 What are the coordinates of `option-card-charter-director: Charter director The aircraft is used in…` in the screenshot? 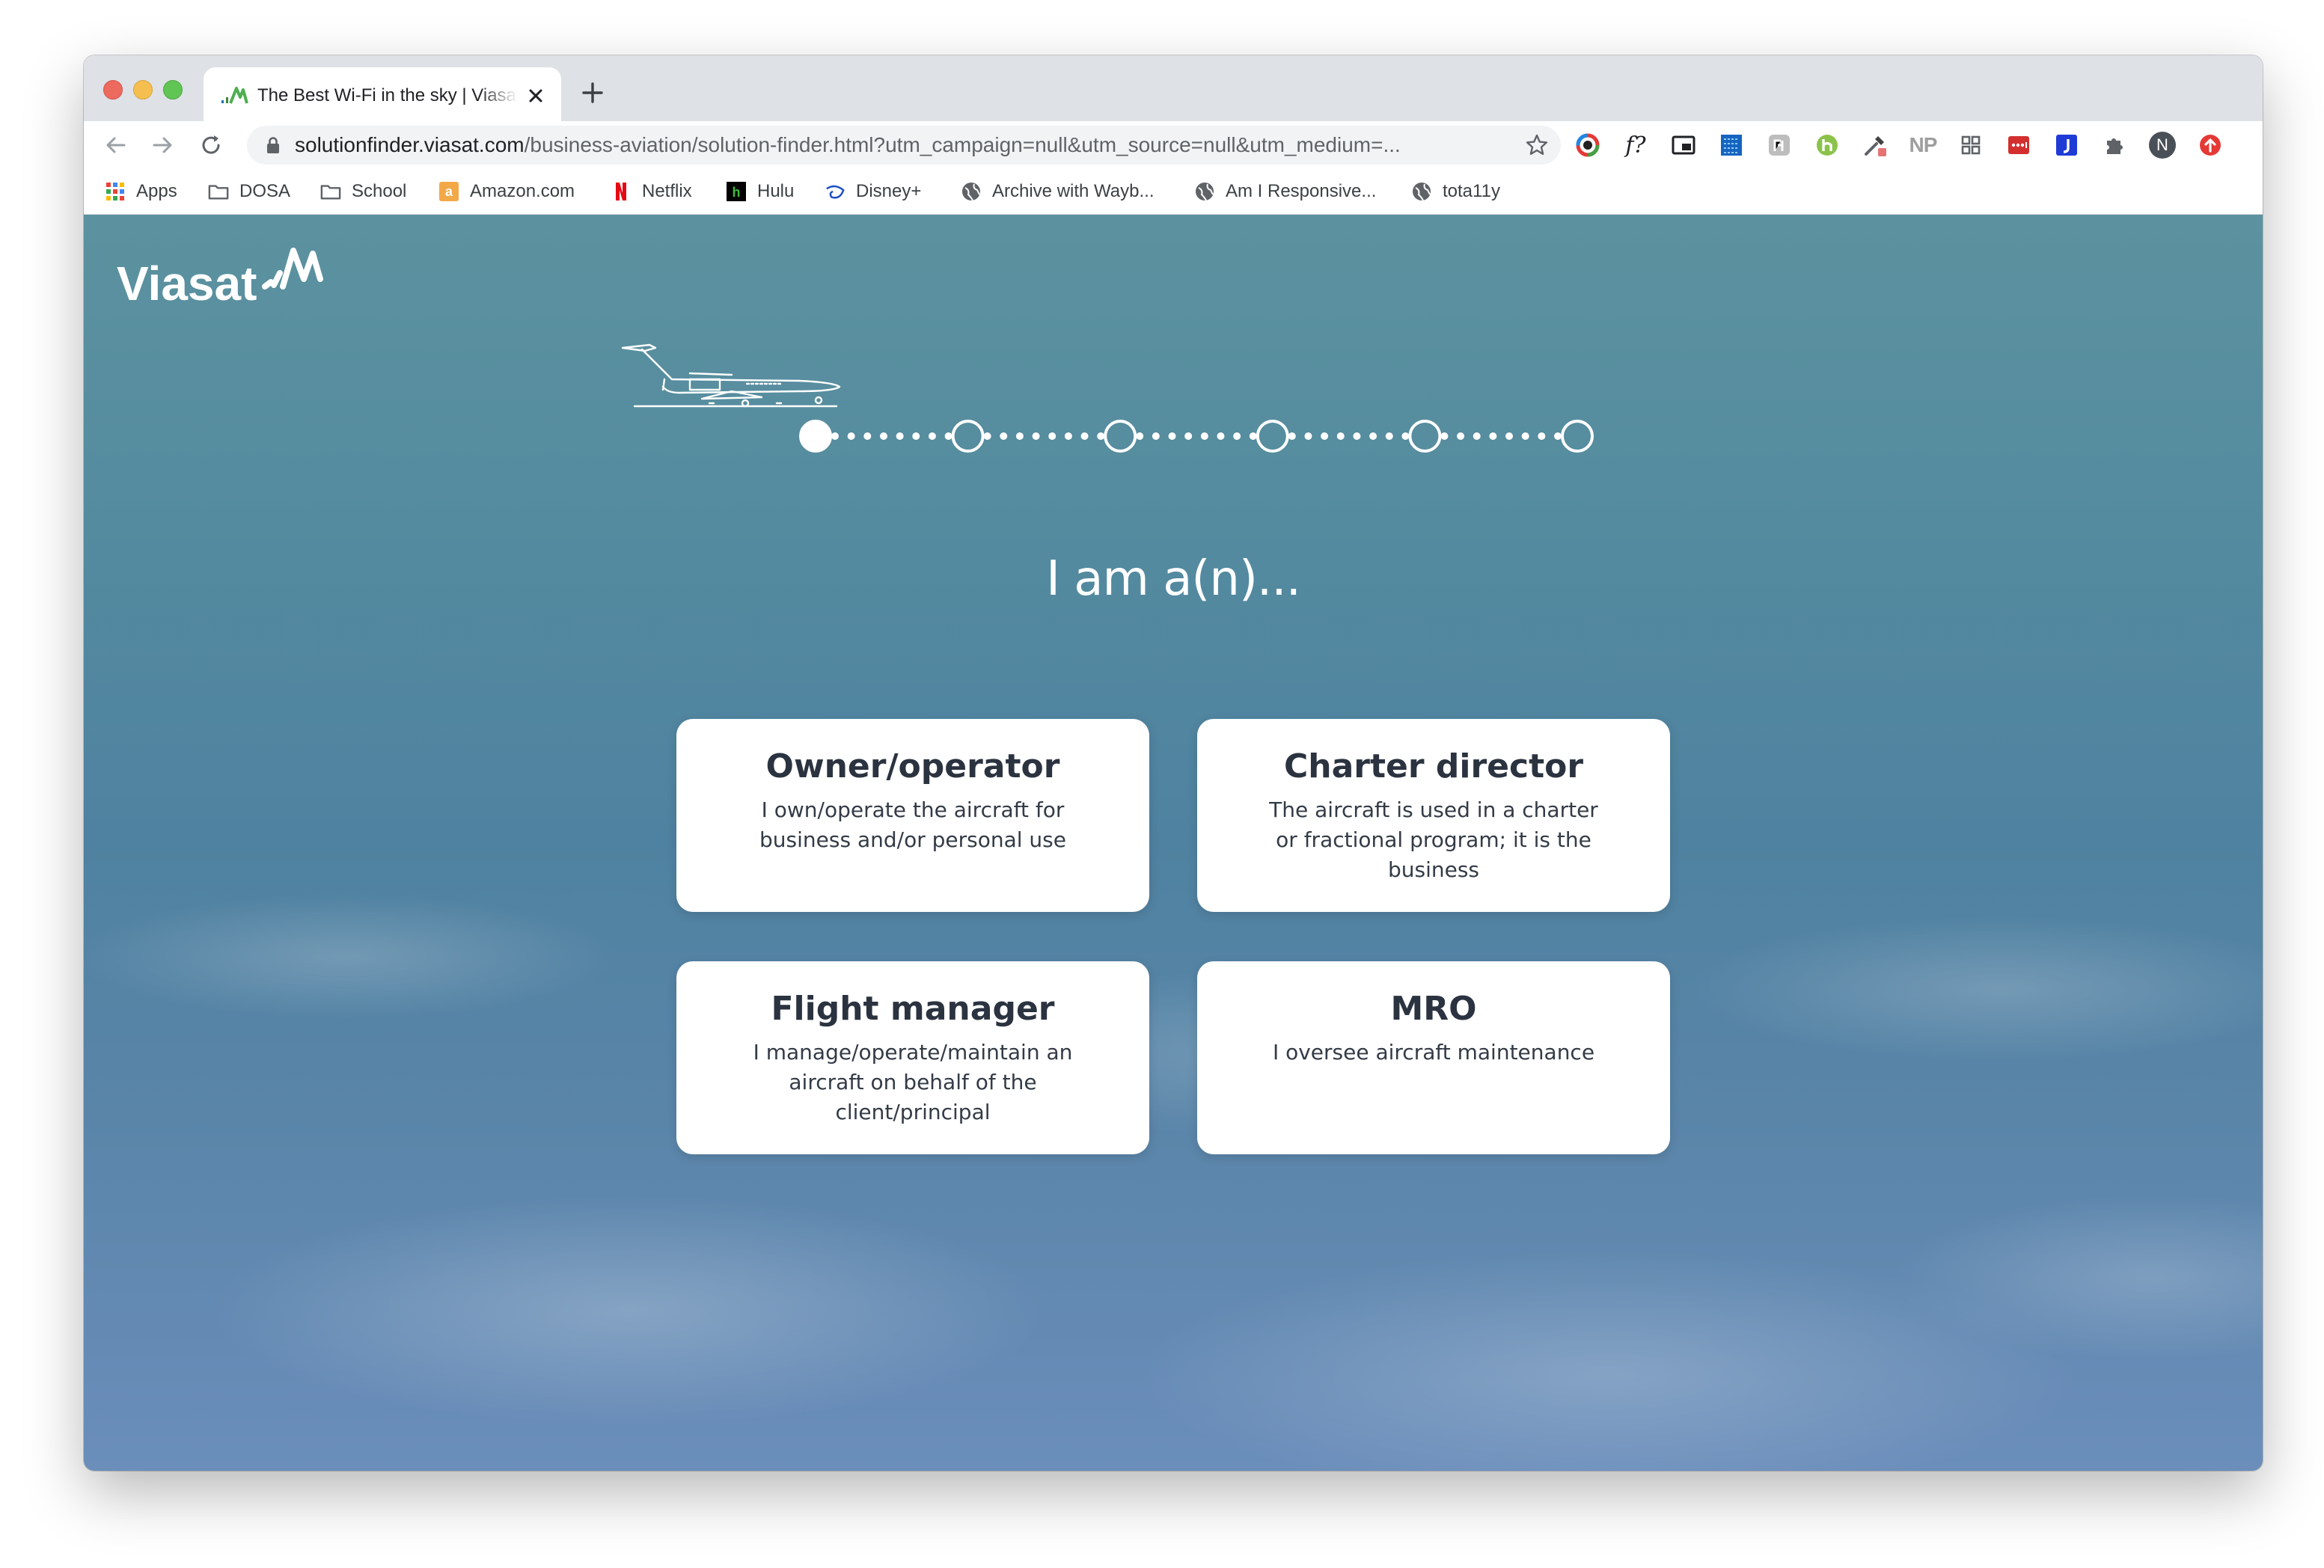 It's located at (1433, 815).